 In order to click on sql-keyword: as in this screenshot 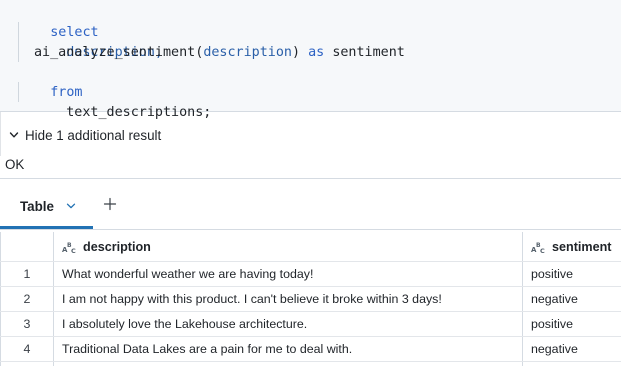, I will do `click(316, 52)`.